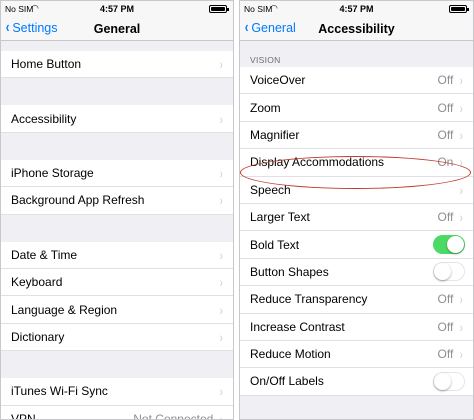 The width and height of the screenshot is (474, 420). I want to click on row-label: Button Shapes, so click(289, 271).